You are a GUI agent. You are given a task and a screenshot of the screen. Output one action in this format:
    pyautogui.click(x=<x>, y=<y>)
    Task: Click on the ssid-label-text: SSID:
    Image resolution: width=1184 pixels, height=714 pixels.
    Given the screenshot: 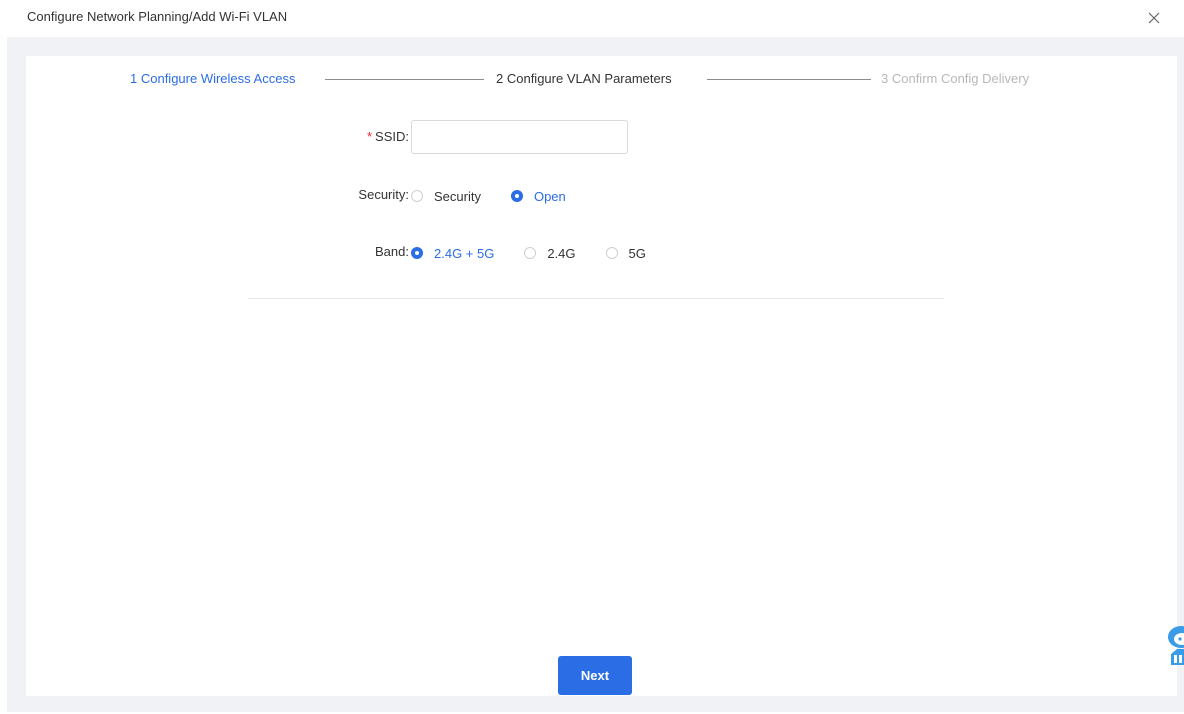 What is the action you would take?
    pyautogui.click(x=392, y=136)
    